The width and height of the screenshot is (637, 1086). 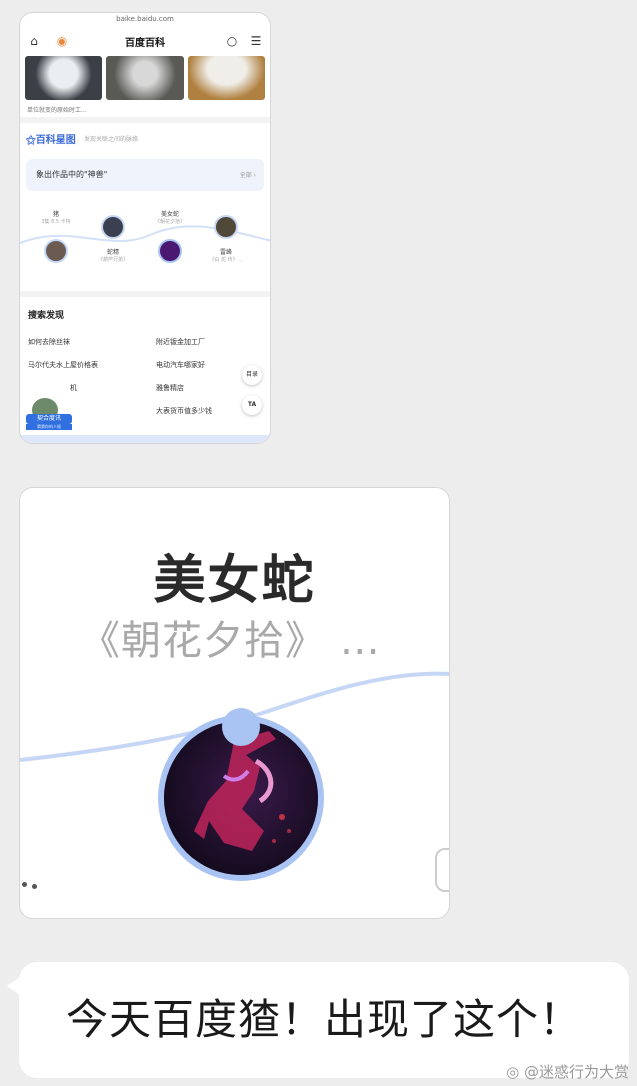 I want to click on menu-icon: ☰, so click(x=256, y=41).